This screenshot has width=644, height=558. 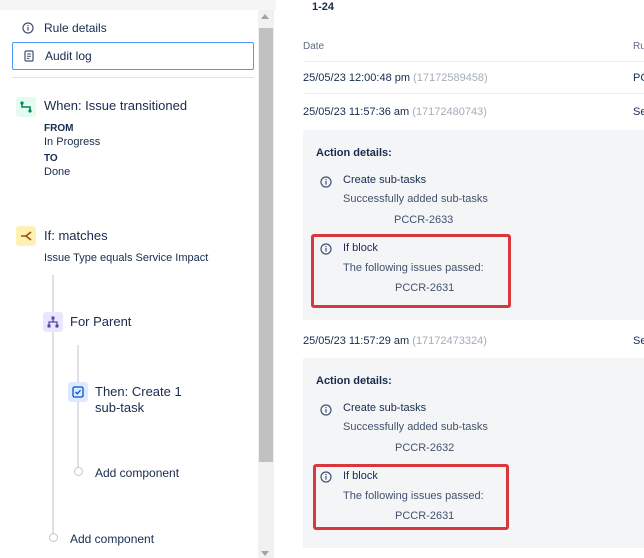 I want to click on column-header-date: Date, so click(x=313, y=46).